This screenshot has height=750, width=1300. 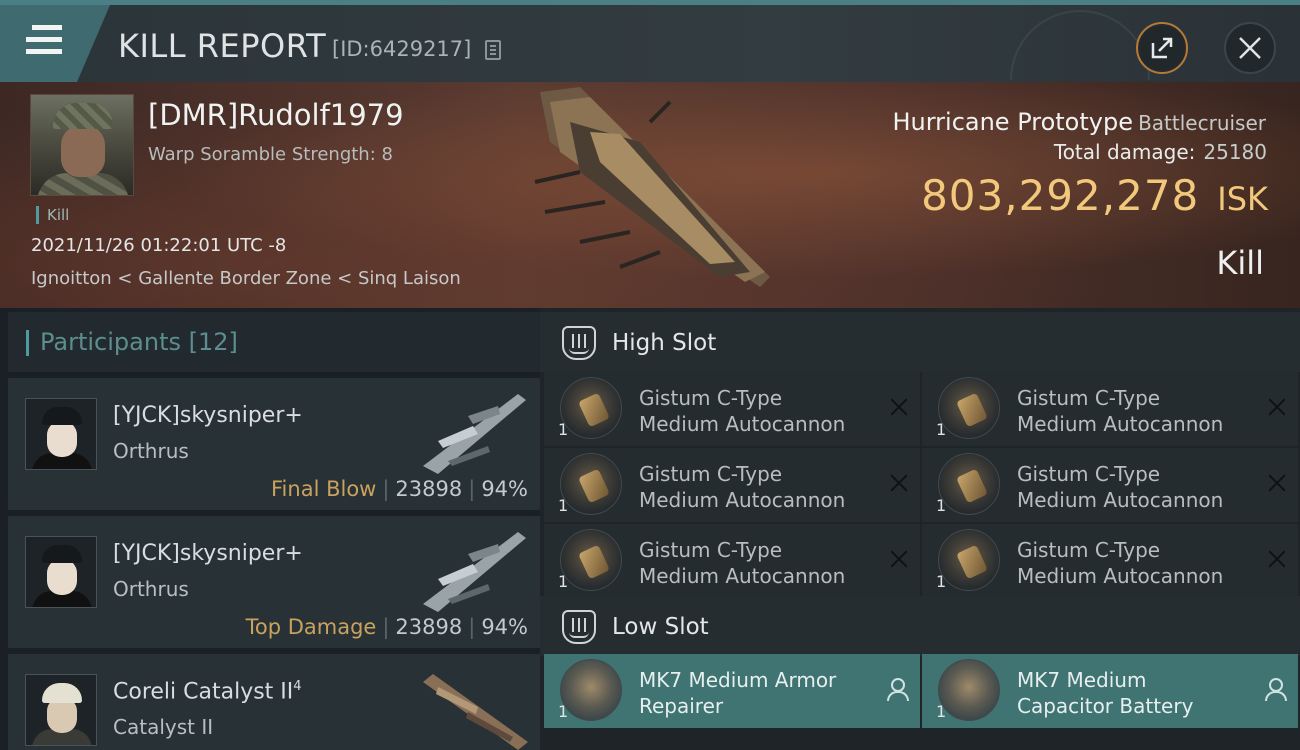 What do you see at coordinates (579, 627) in the screenshot?
I see `low-slot-icon` at bounding box center [579, 627].